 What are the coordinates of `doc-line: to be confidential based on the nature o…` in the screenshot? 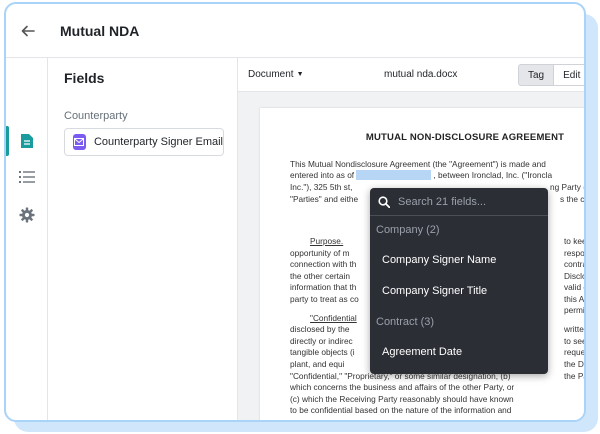 It's located at (401, 410).